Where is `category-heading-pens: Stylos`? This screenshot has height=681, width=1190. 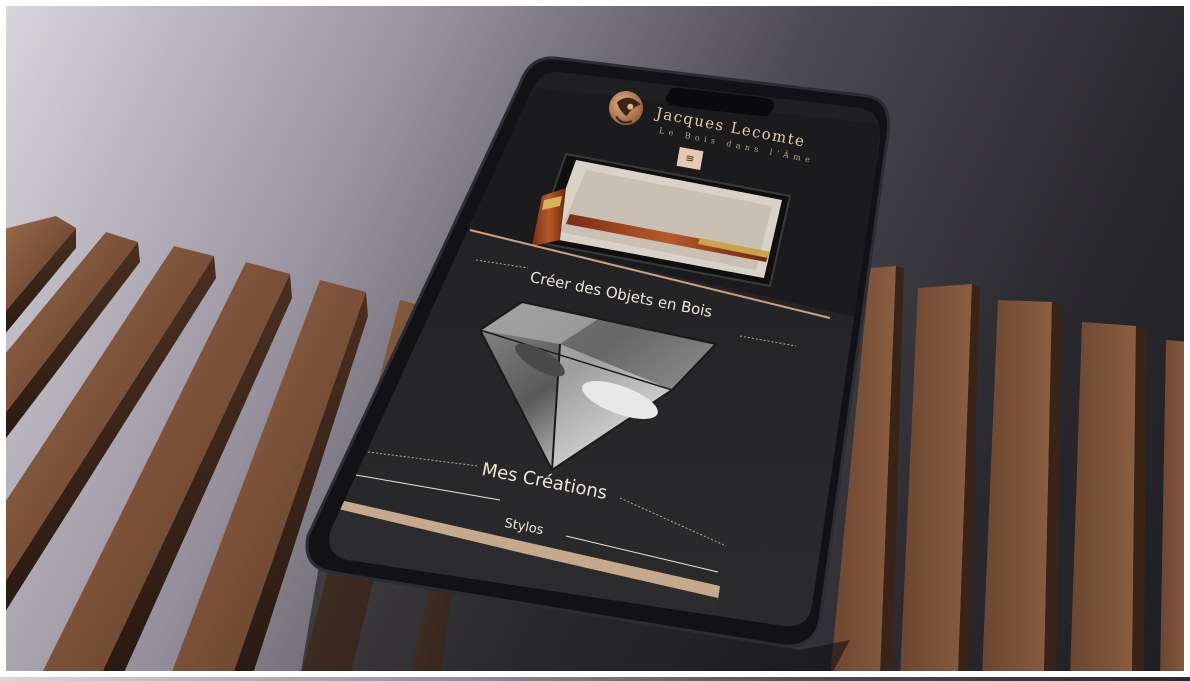 category-heading-pens: Stylos is located at coordinates (524, 527).